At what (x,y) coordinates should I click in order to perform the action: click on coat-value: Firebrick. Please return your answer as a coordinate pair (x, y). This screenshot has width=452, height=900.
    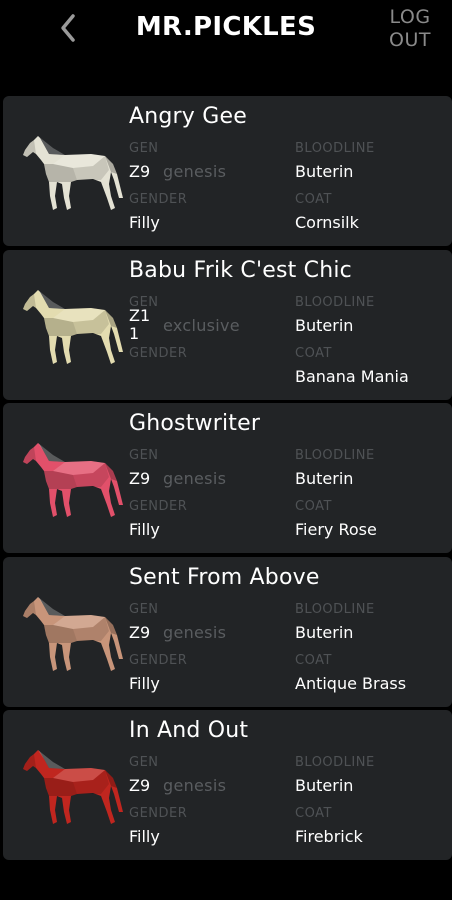
    Looking at the image, I should click on (329, 836).